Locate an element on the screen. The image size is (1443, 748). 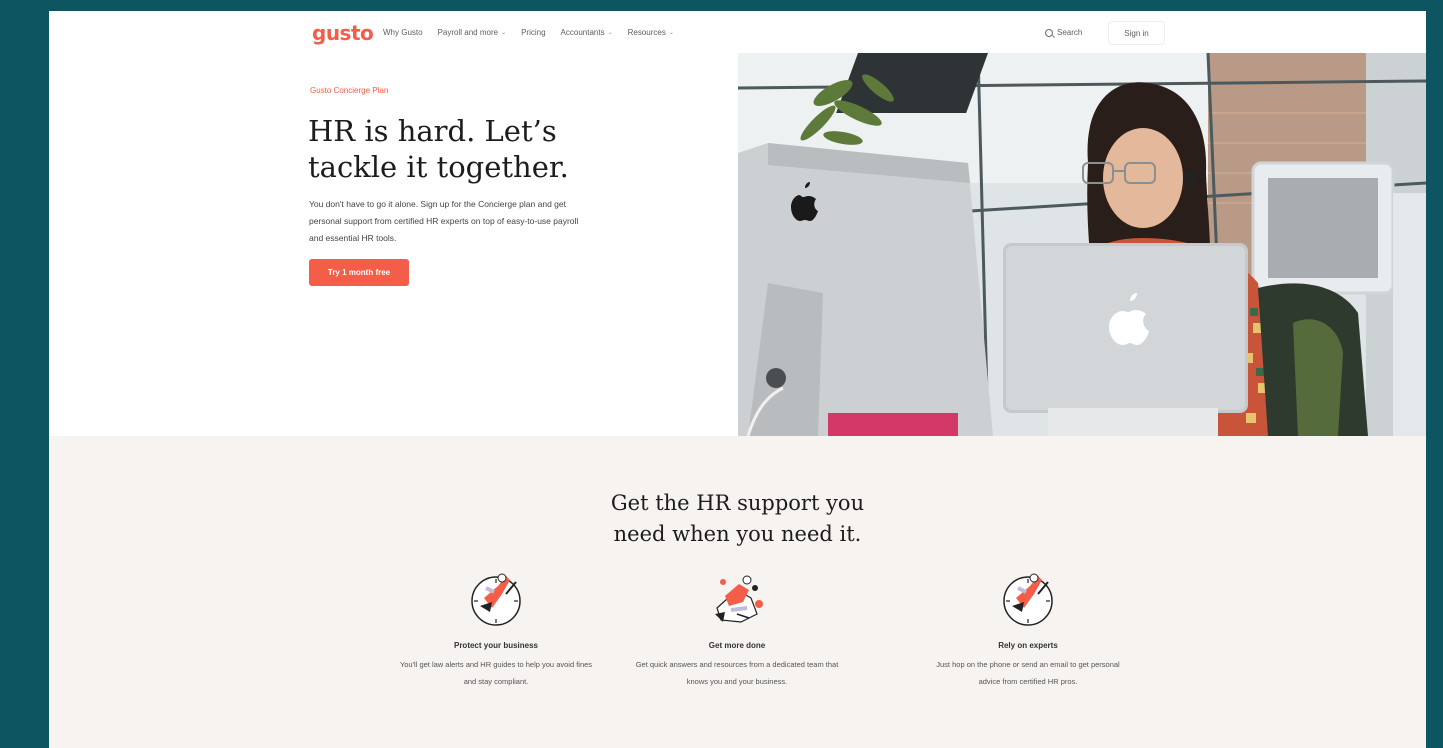
hero-eyebrow: Gusto Concierge Plan is located at coordinates (349, 90).